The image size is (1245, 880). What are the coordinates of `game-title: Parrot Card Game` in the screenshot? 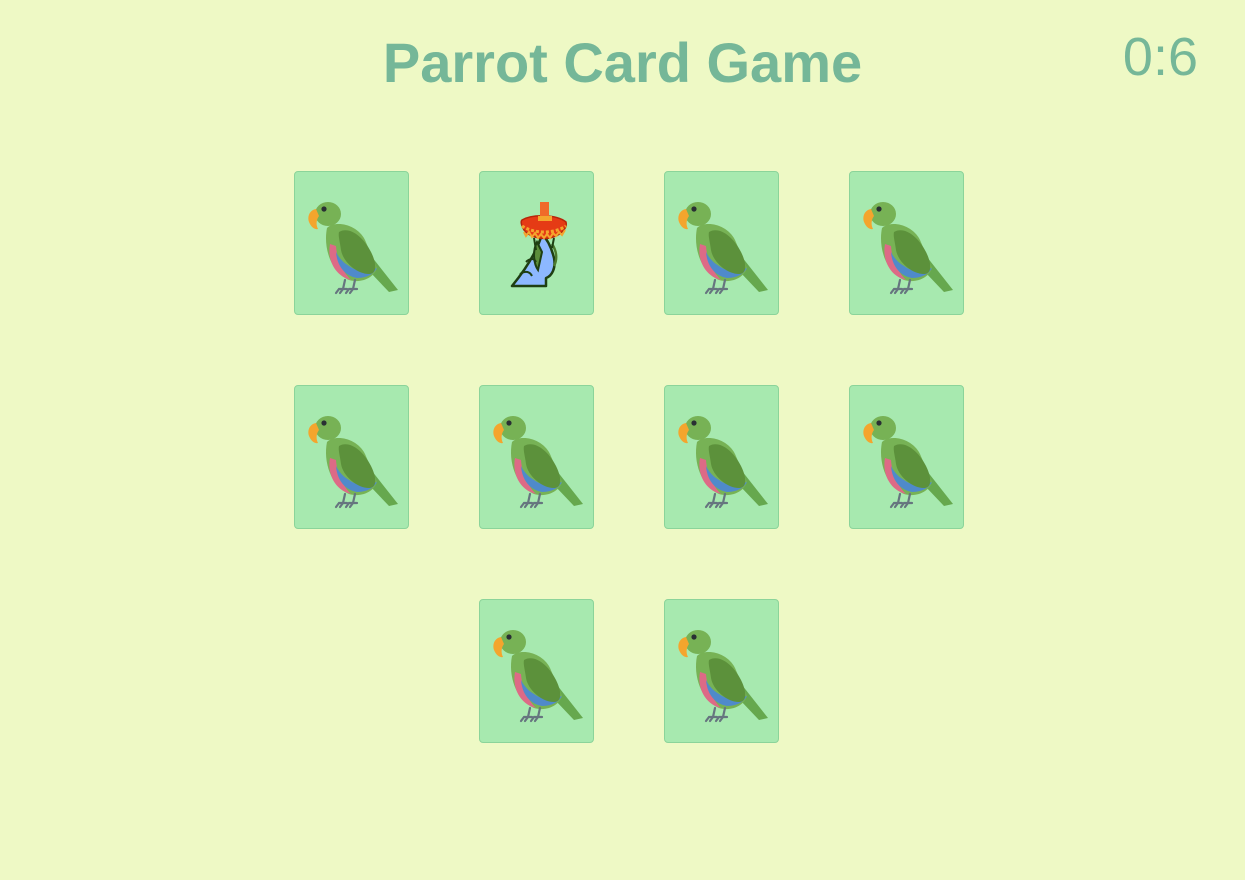 It's located at (622, 62).